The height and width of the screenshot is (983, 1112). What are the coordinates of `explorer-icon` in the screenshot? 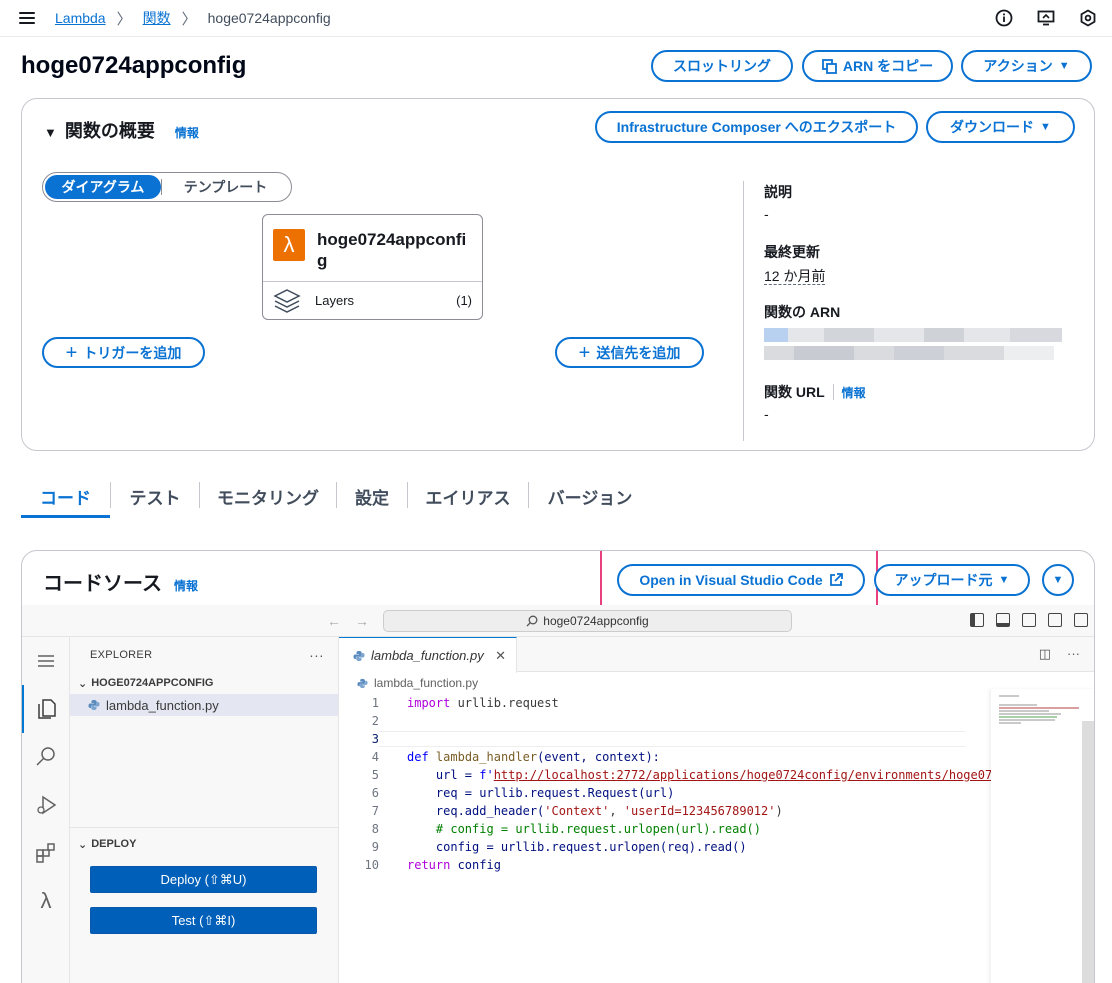 It's located at (46, 709).